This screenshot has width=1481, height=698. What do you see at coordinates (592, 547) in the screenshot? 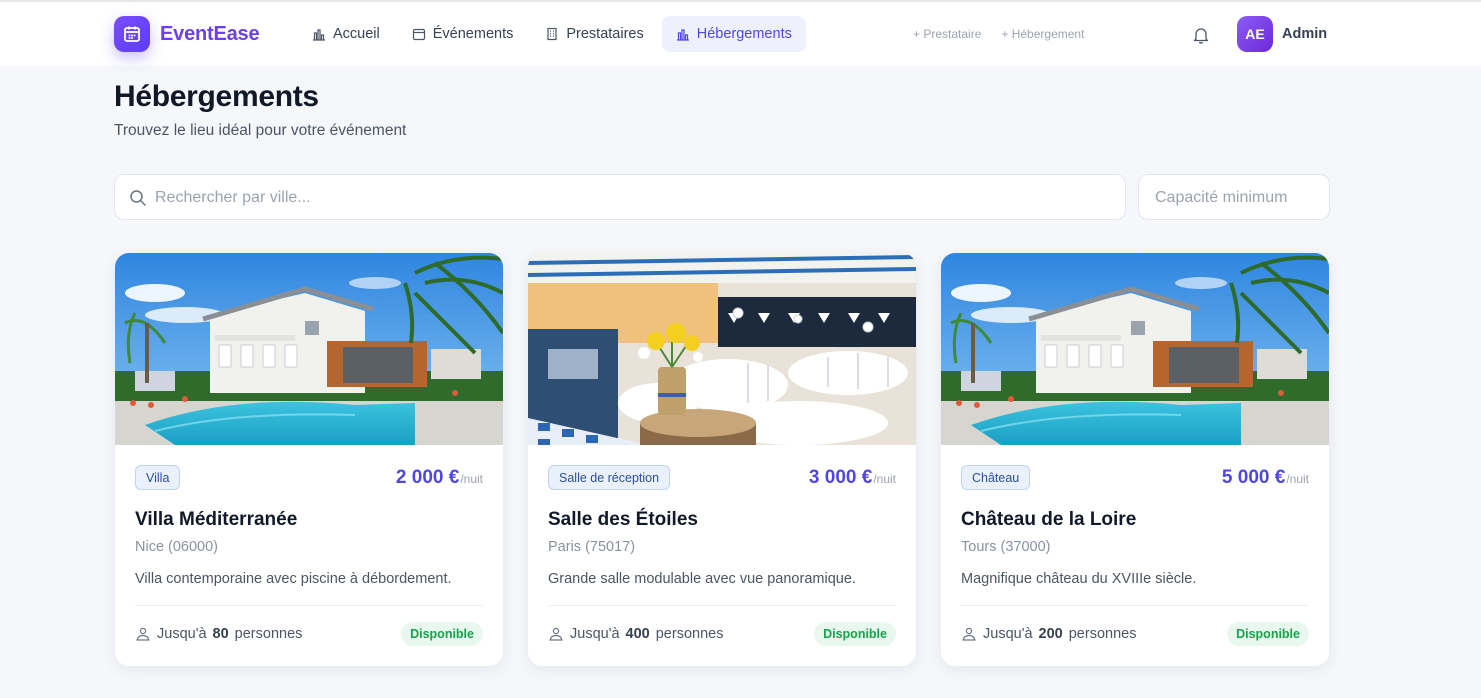
I see `venue-city: Paris (75017)` at bounding box center [592, 547].